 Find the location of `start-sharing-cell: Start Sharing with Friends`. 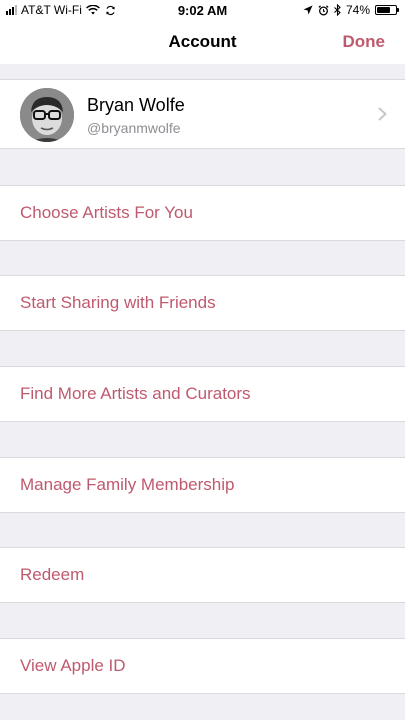

start-sharing-cell: Start Sharing with Friends is located at coordinates (202, 303).